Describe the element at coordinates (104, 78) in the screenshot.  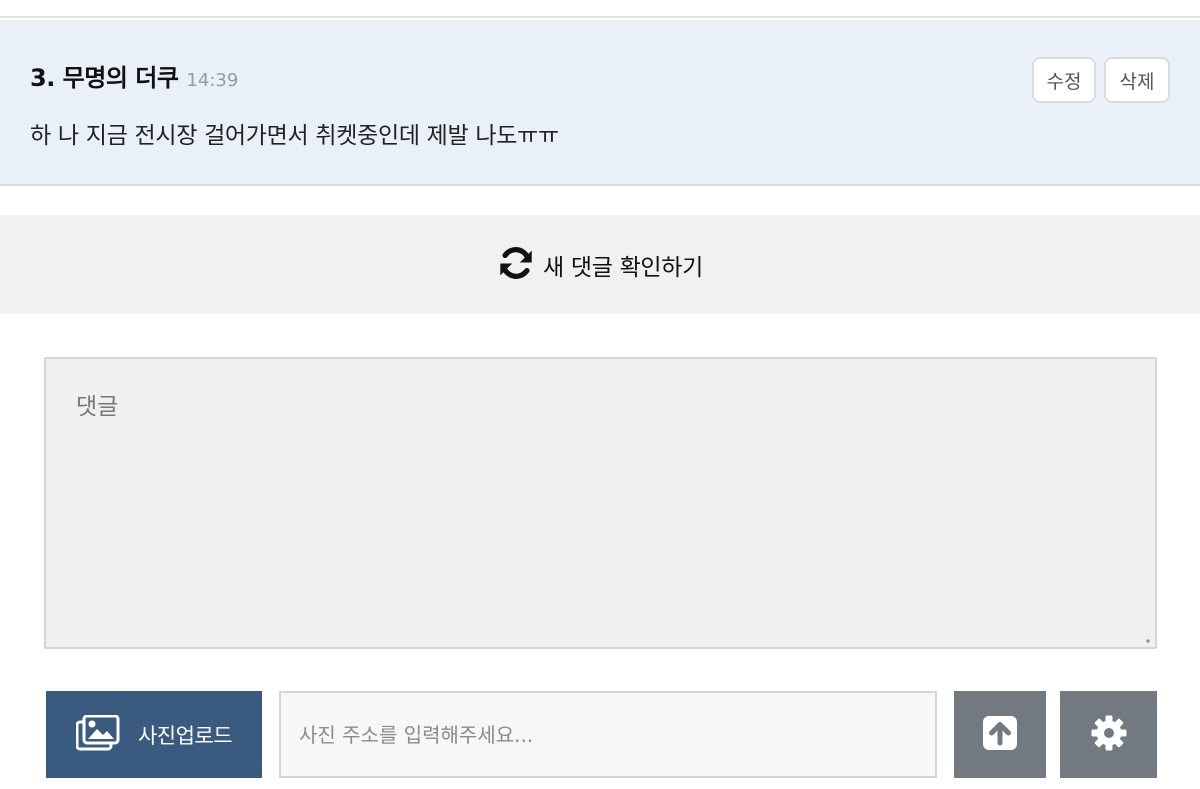
I see `comment-author: 3. 무명의 더쿠` at that location.